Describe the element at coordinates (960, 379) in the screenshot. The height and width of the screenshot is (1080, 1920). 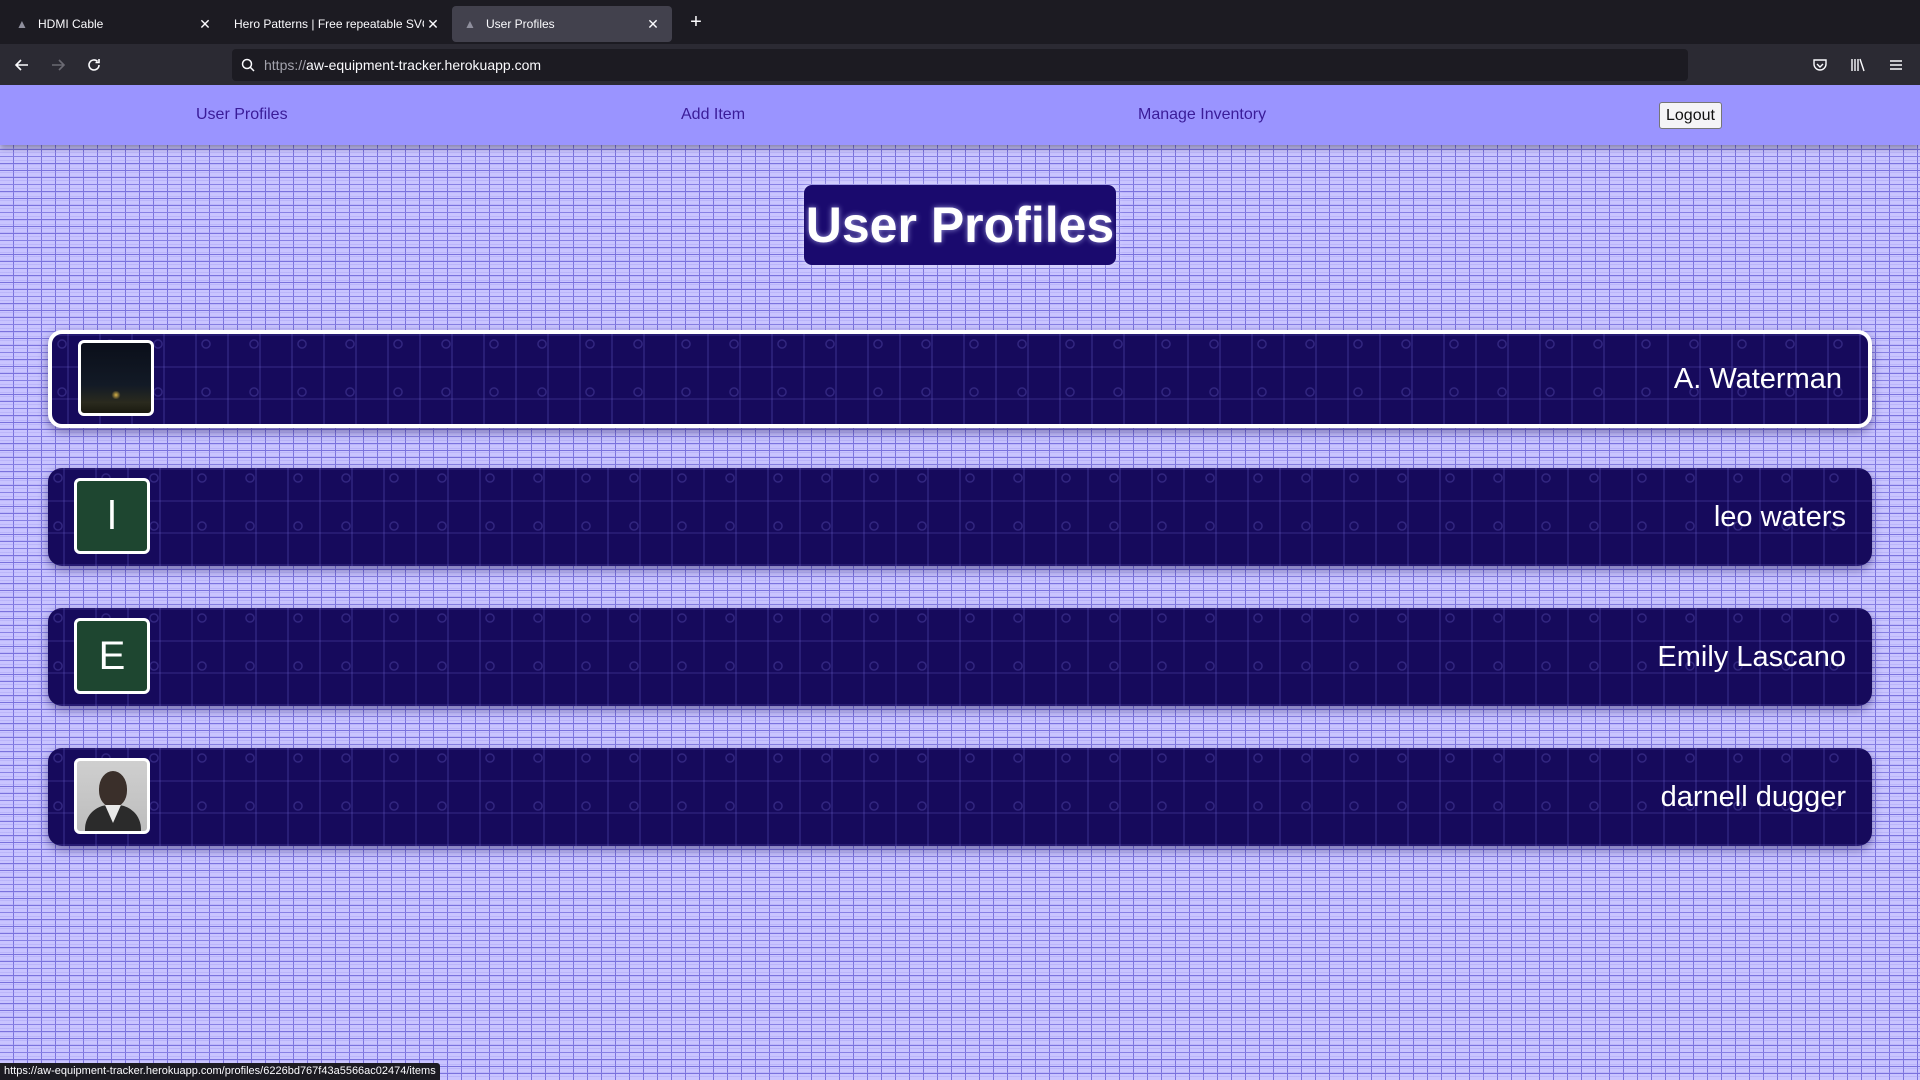
I see `profile-card: A. Waterman` at that location.